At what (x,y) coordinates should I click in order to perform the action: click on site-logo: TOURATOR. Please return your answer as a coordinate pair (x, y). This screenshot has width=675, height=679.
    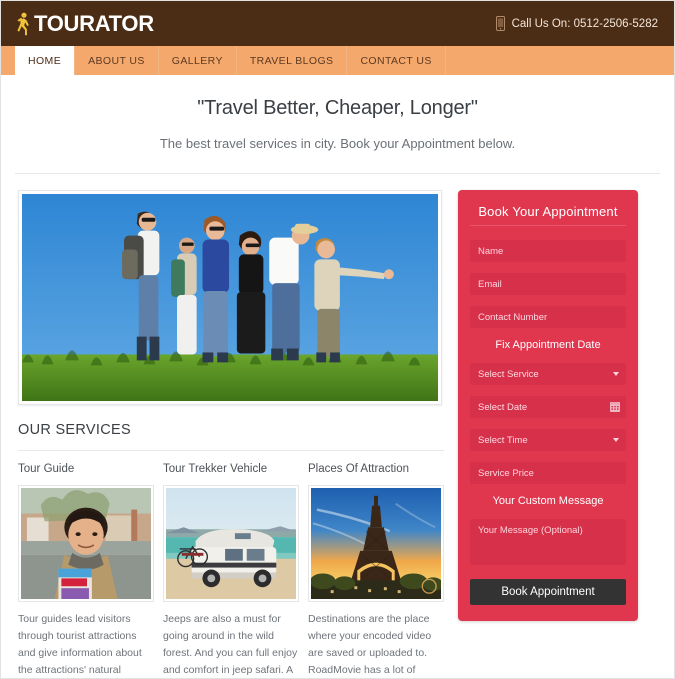
    Looking at the image, I should click on (84, 24).